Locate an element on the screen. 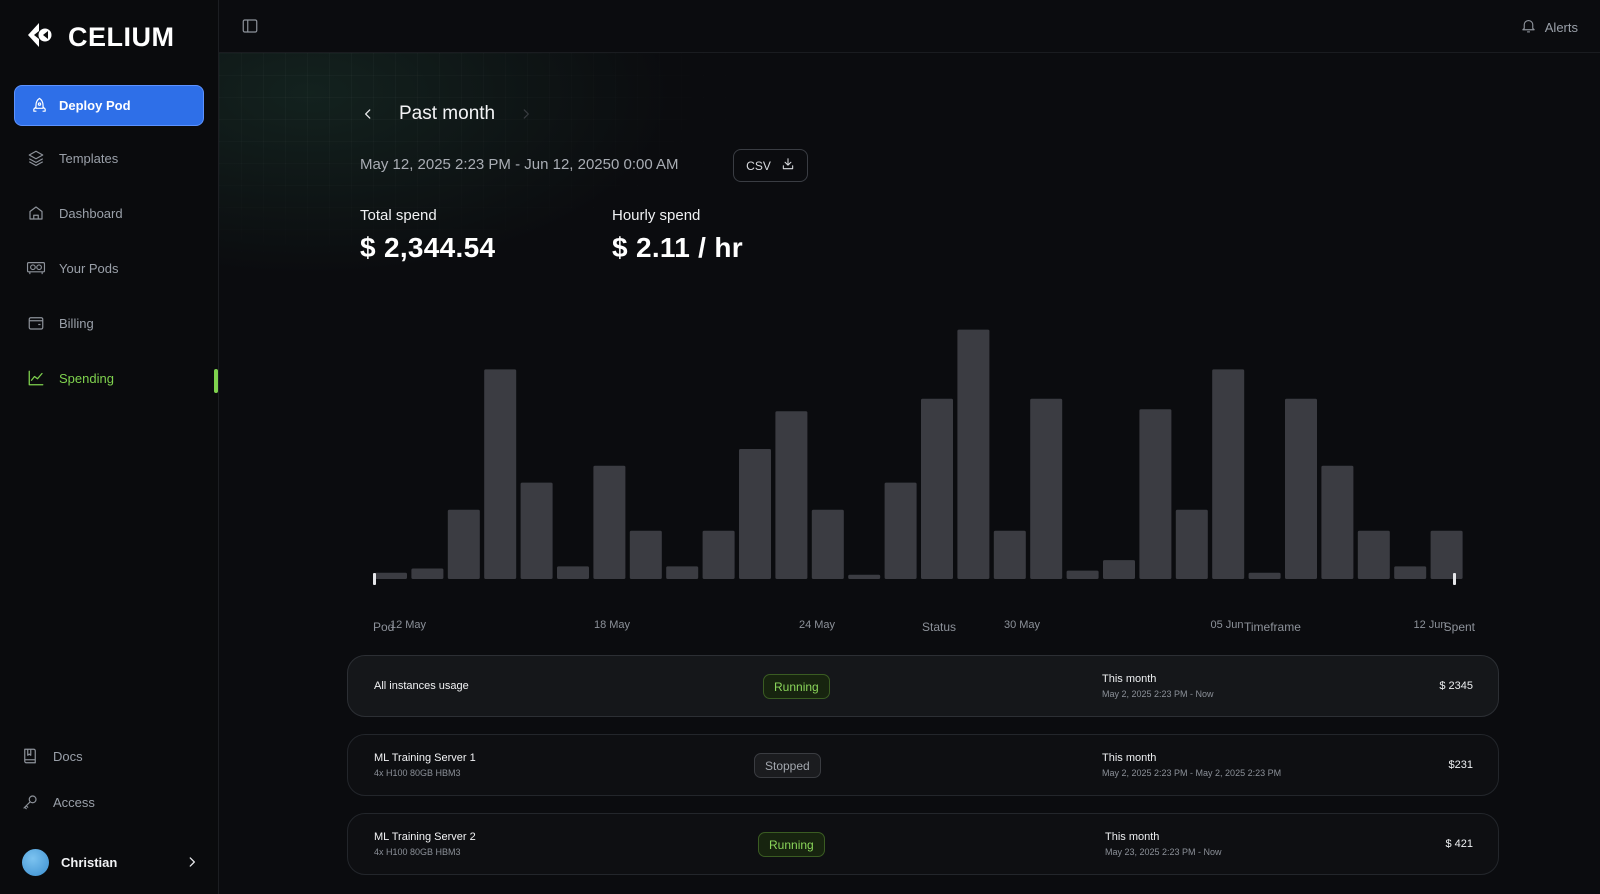 The image size is (1600, 894). deploy-pod-label: Deploy Pod is located at coordinates (95, 105).